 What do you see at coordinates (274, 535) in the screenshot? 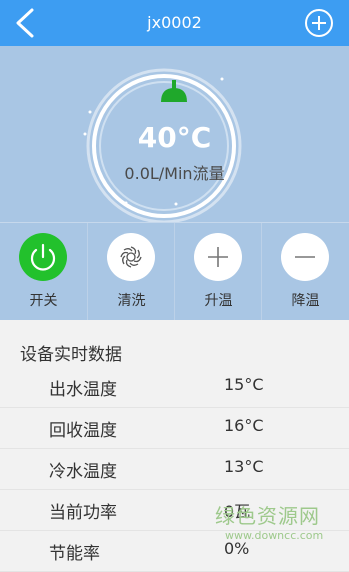
I see `watermark-url: www.downcc.com` at bounding box center [274, 535].